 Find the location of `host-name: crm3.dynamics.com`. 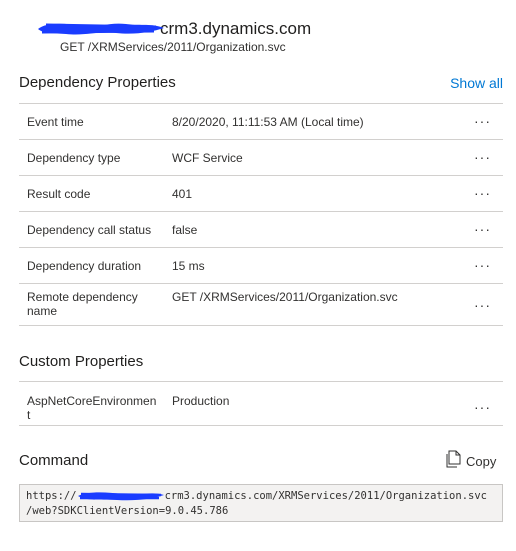

host-name: crm3.dynamics.com is located at coordinates (236, 28).